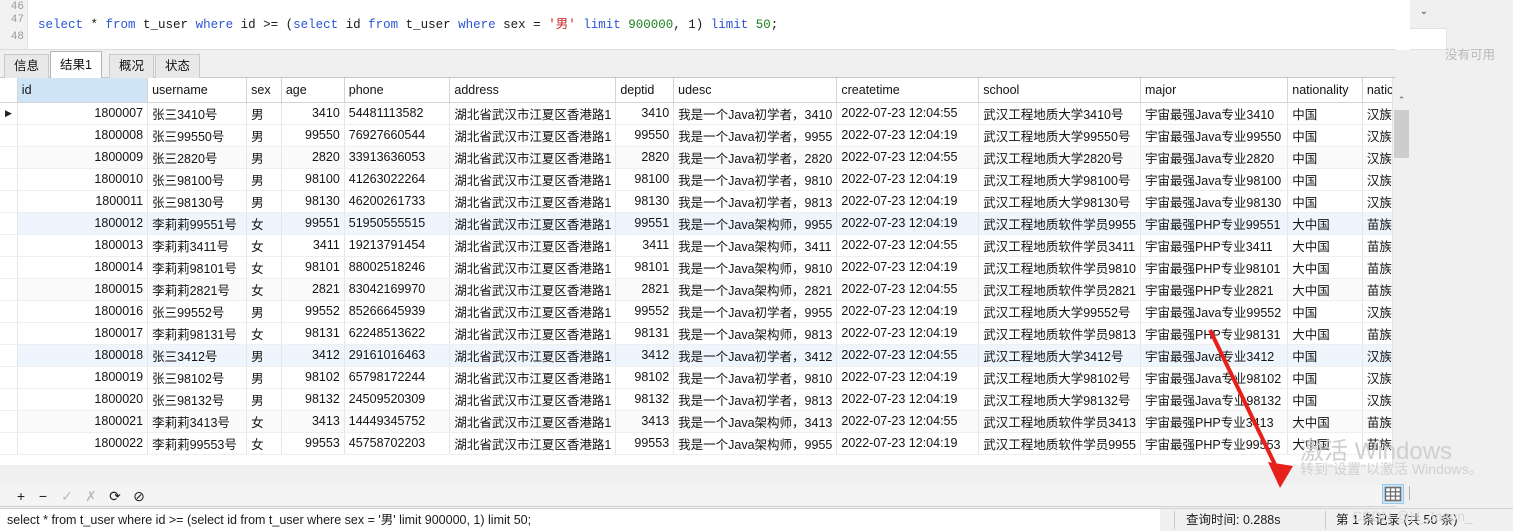 The width and height of the screenshot is (1513, 531). What do you see at coordinates (397, 90) in the screenshot?
I see `column-header-phone: phone` at bounding box center [397, 90].